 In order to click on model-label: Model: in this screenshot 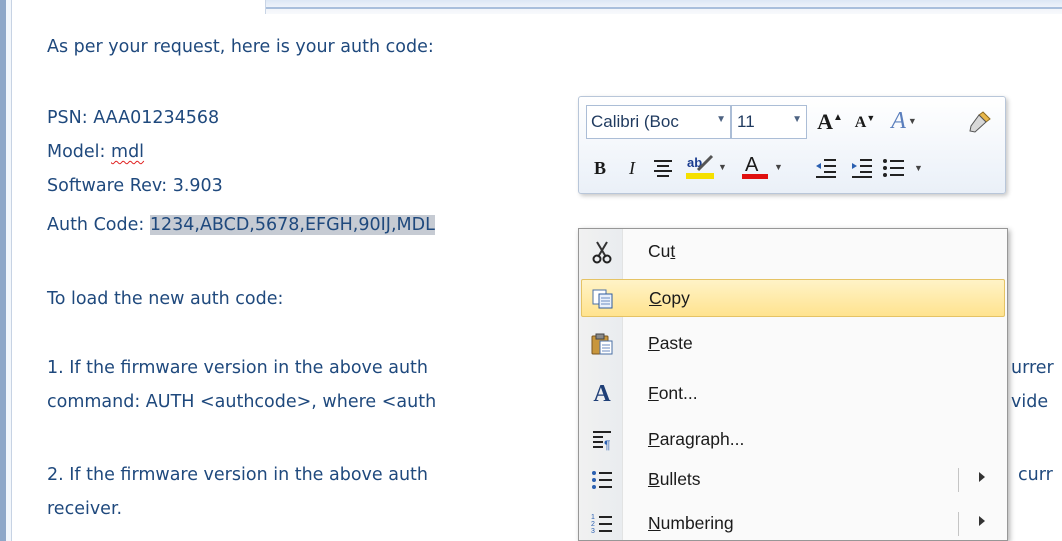, I will do `click(79, 152)`.